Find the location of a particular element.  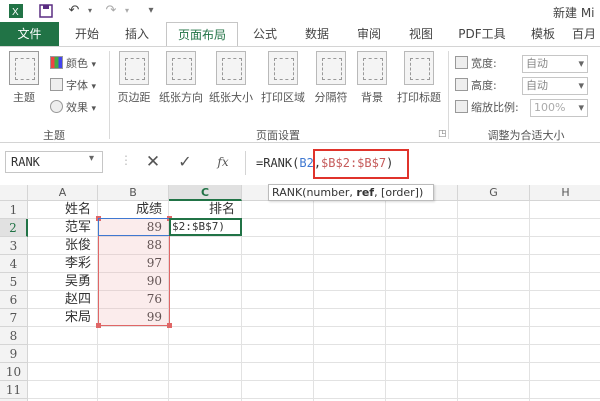

tab-formulas: 公式 is located at coordinates (265, 34).